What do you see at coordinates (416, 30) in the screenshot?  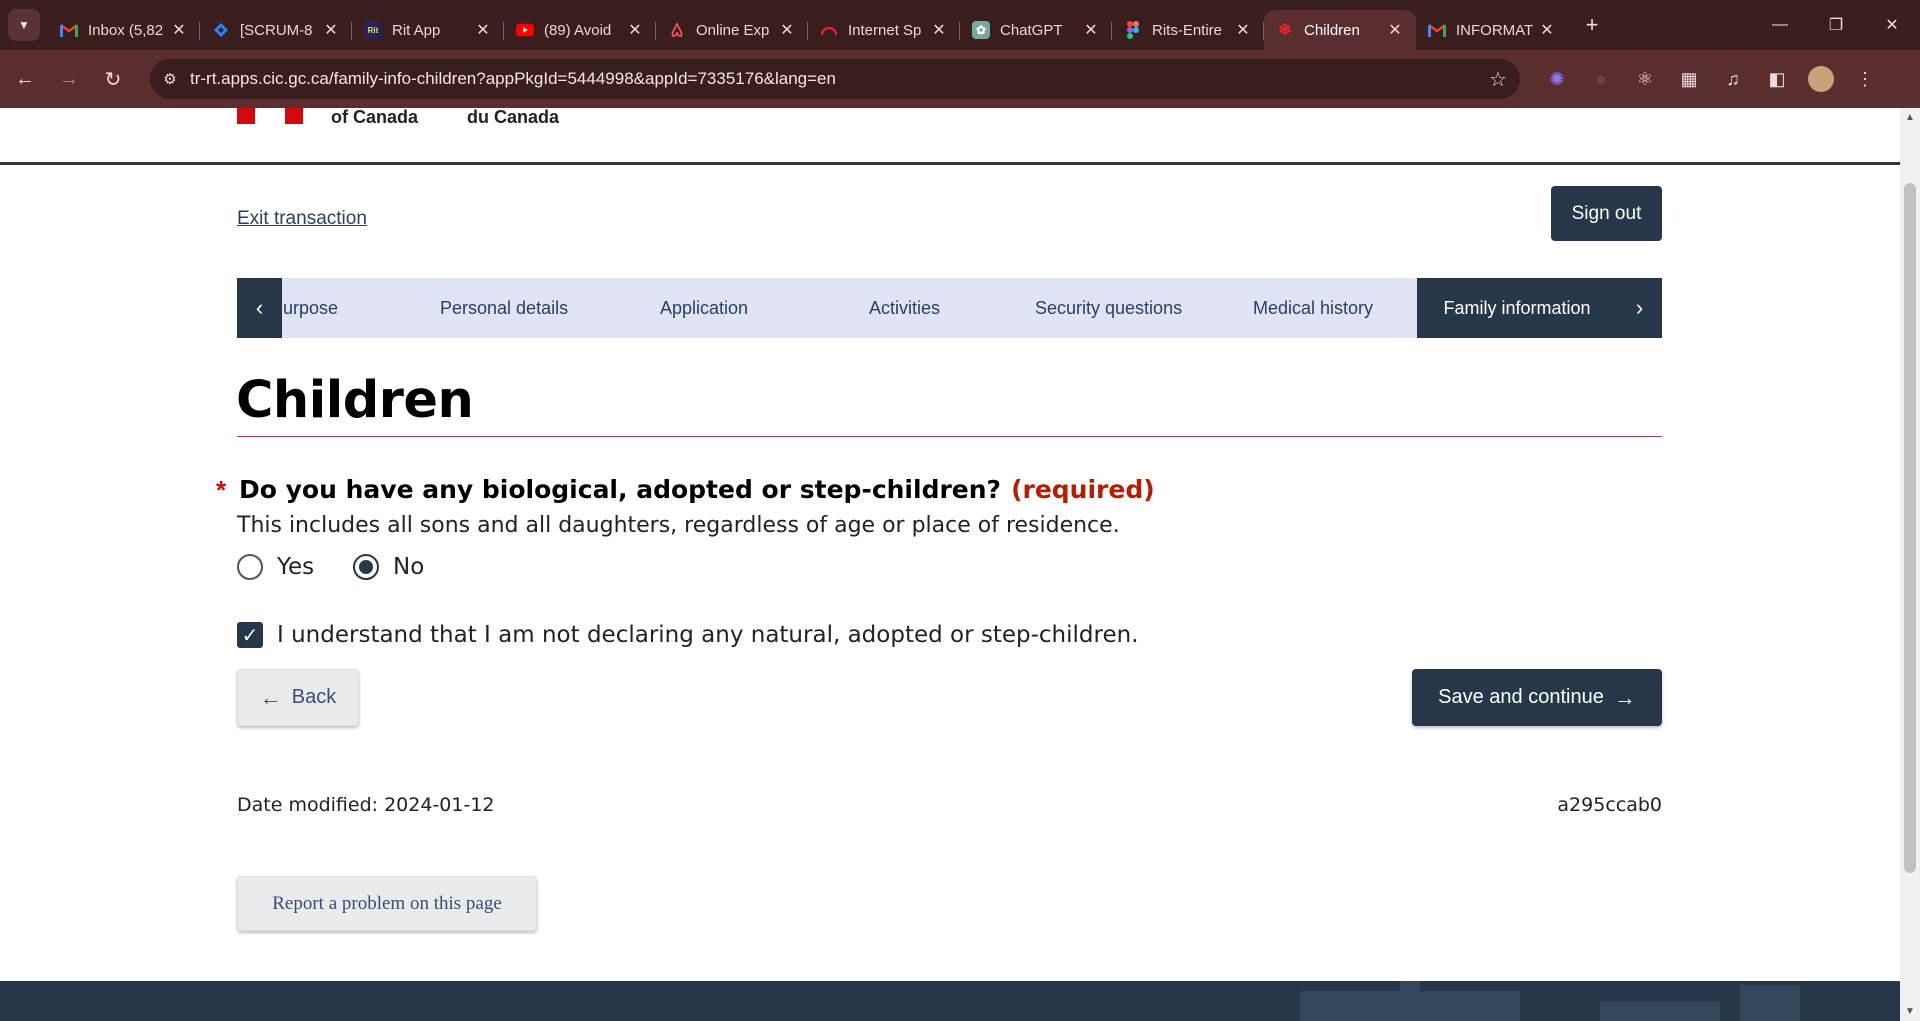 I see `tab-title: Rit App` at bounding box center [416, 30].